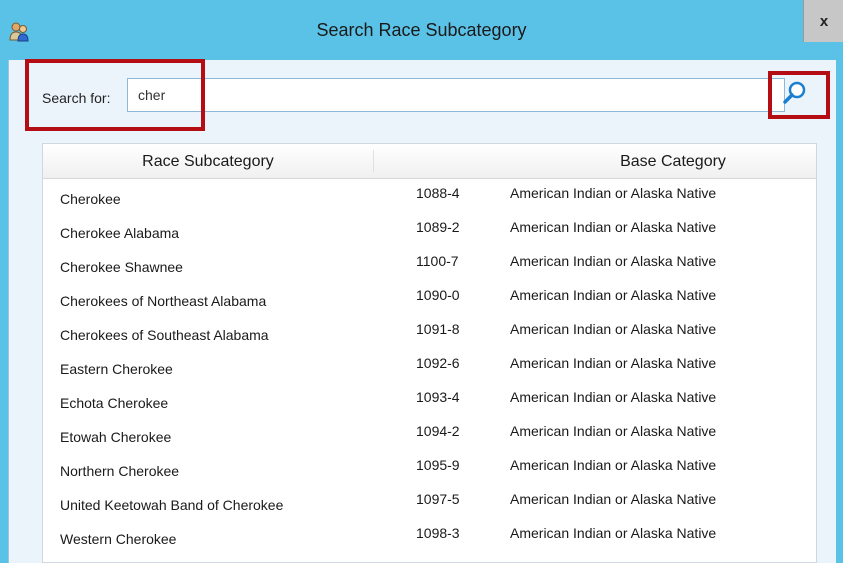 This screenshot has height=563, width=843. I want to click on cell-code: 1098-3, so click(438, 533).